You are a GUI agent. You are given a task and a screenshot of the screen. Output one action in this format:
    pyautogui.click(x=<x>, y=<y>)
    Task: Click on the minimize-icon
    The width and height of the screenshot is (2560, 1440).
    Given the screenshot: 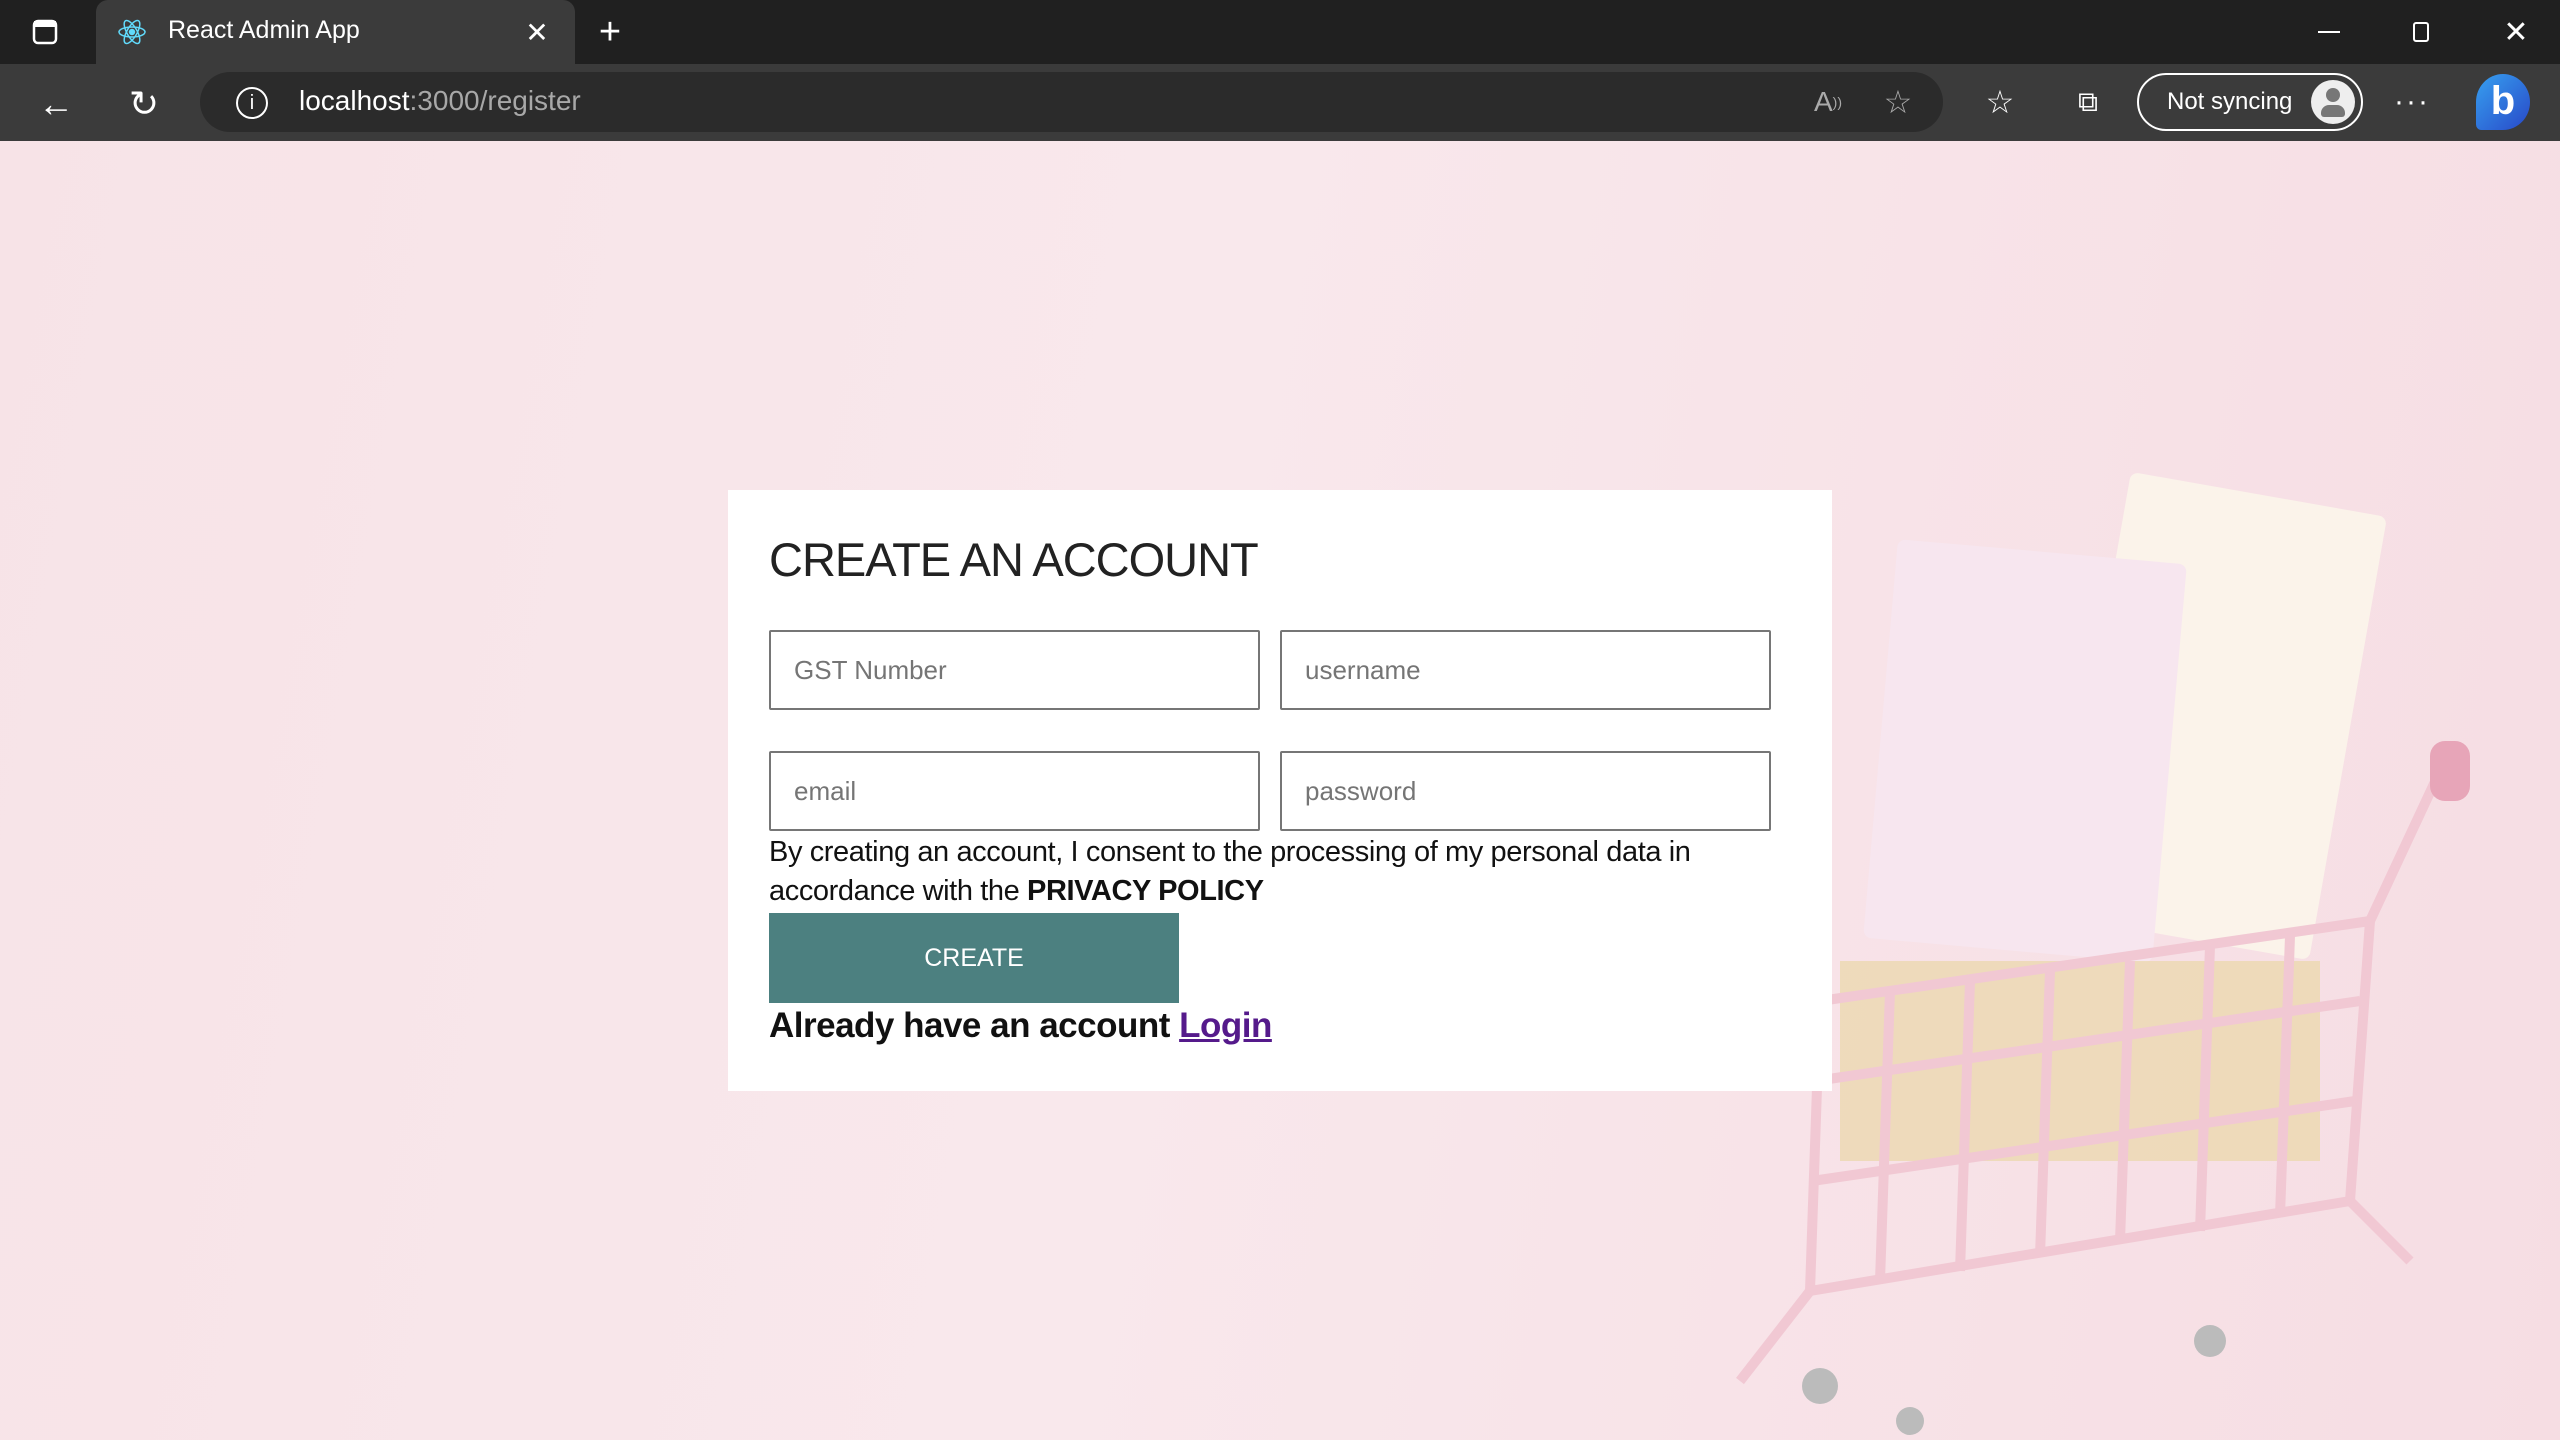 What is the action you would take?
    pyautogui.click(x=2329, y=32)
    